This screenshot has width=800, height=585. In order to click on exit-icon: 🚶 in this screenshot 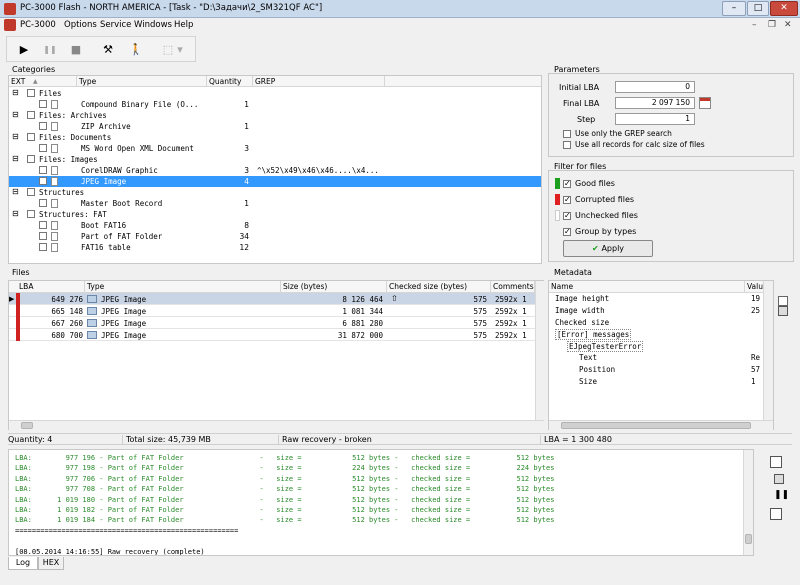, I will do `click(136, 50)`.